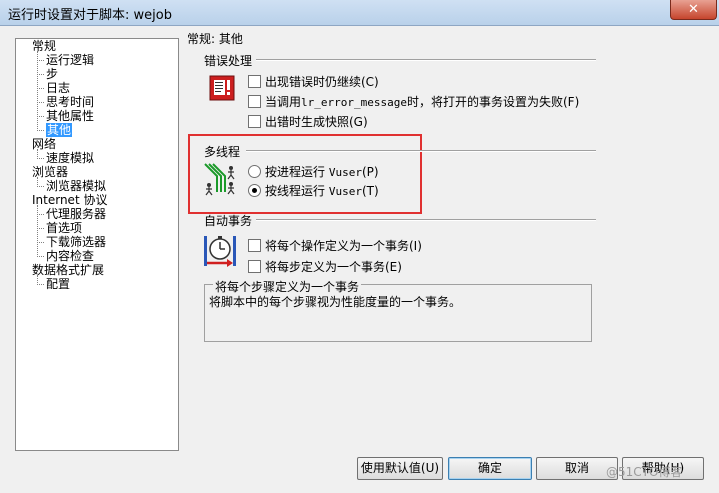 Image resolution: width=719 pixels, height=493 pixels. I want to click on action-as-transaction-checkbox, so click(254, 245).